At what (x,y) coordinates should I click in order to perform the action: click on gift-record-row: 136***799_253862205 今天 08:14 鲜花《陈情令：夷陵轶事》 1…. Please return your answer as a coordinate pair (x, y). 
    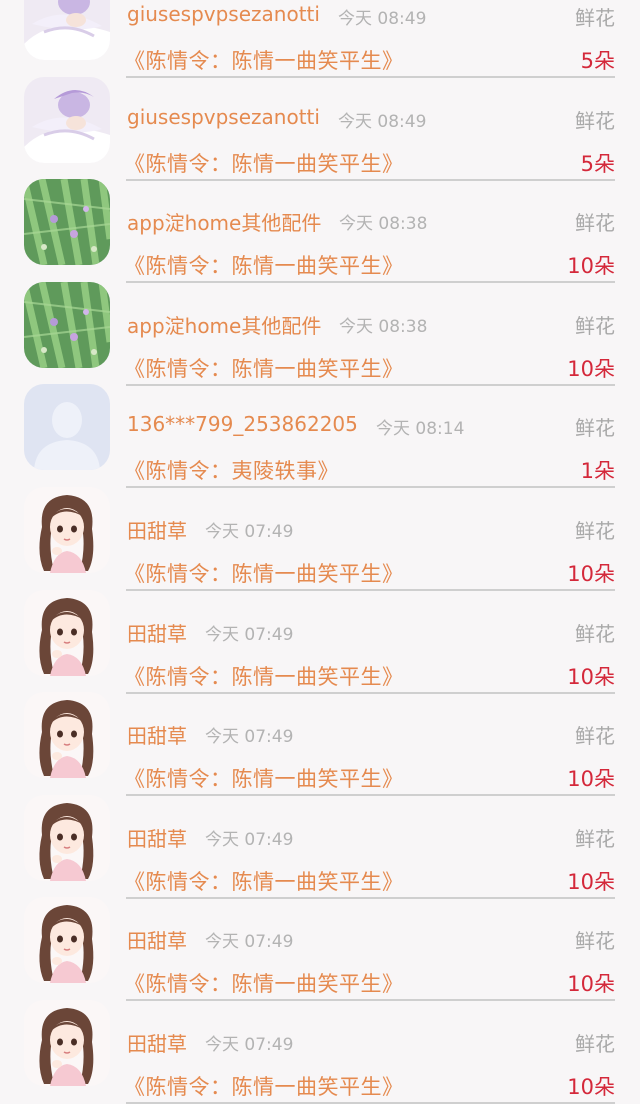
    Looking at the image, I should click on (320, 436).